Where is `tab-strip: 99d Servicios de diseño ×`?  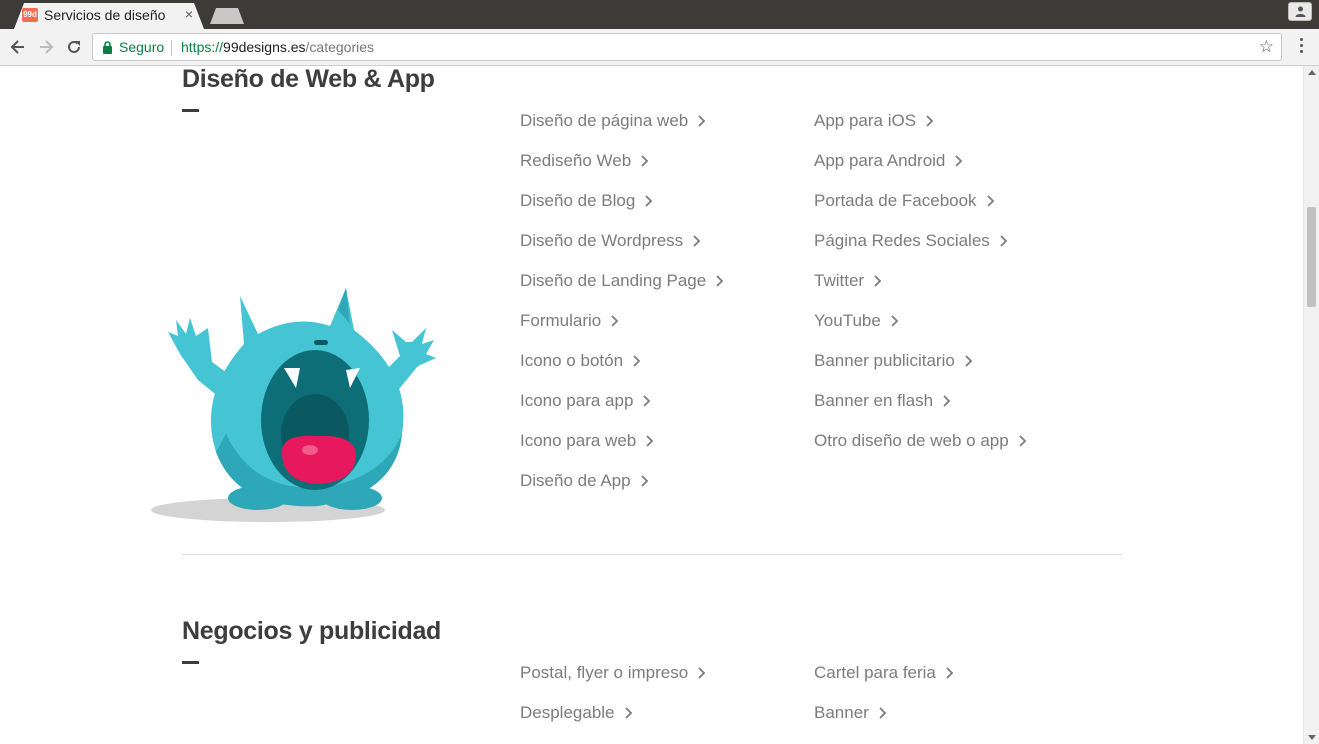 tab-strip: 99d Servicios de diseño × is located at coordinates (659, 14).